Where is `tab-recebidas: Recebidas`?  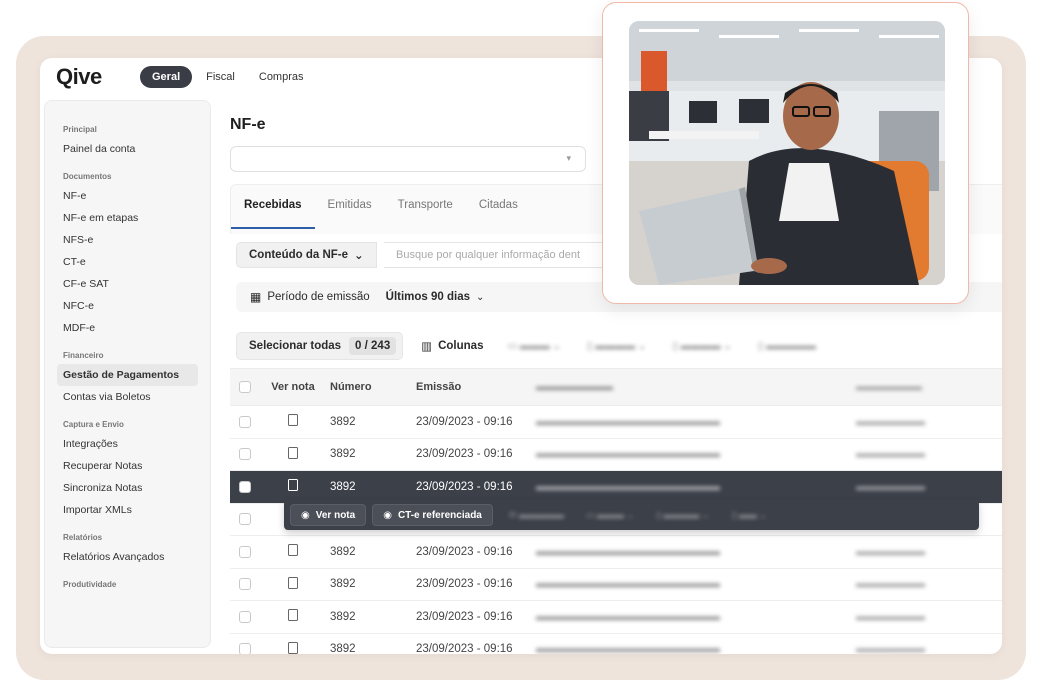
tab-recebidas: Recebidas is located at coordinates (273, 214).